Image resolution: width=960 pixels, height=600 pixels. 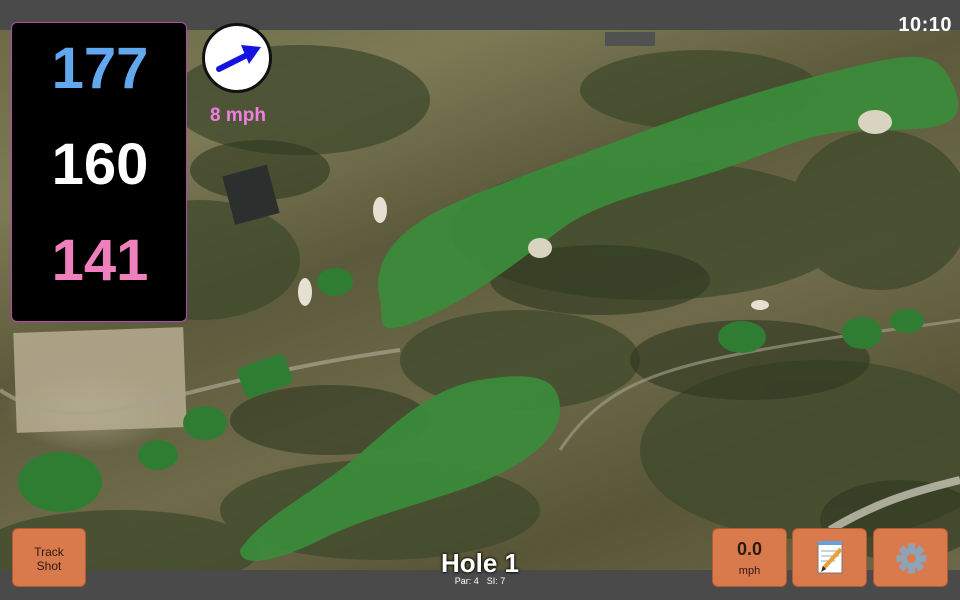 What do you see at coordinates (49, 566) in the screenshot?
I see `track-shot-label-line2: Shot` at bounding box center [49, 566].